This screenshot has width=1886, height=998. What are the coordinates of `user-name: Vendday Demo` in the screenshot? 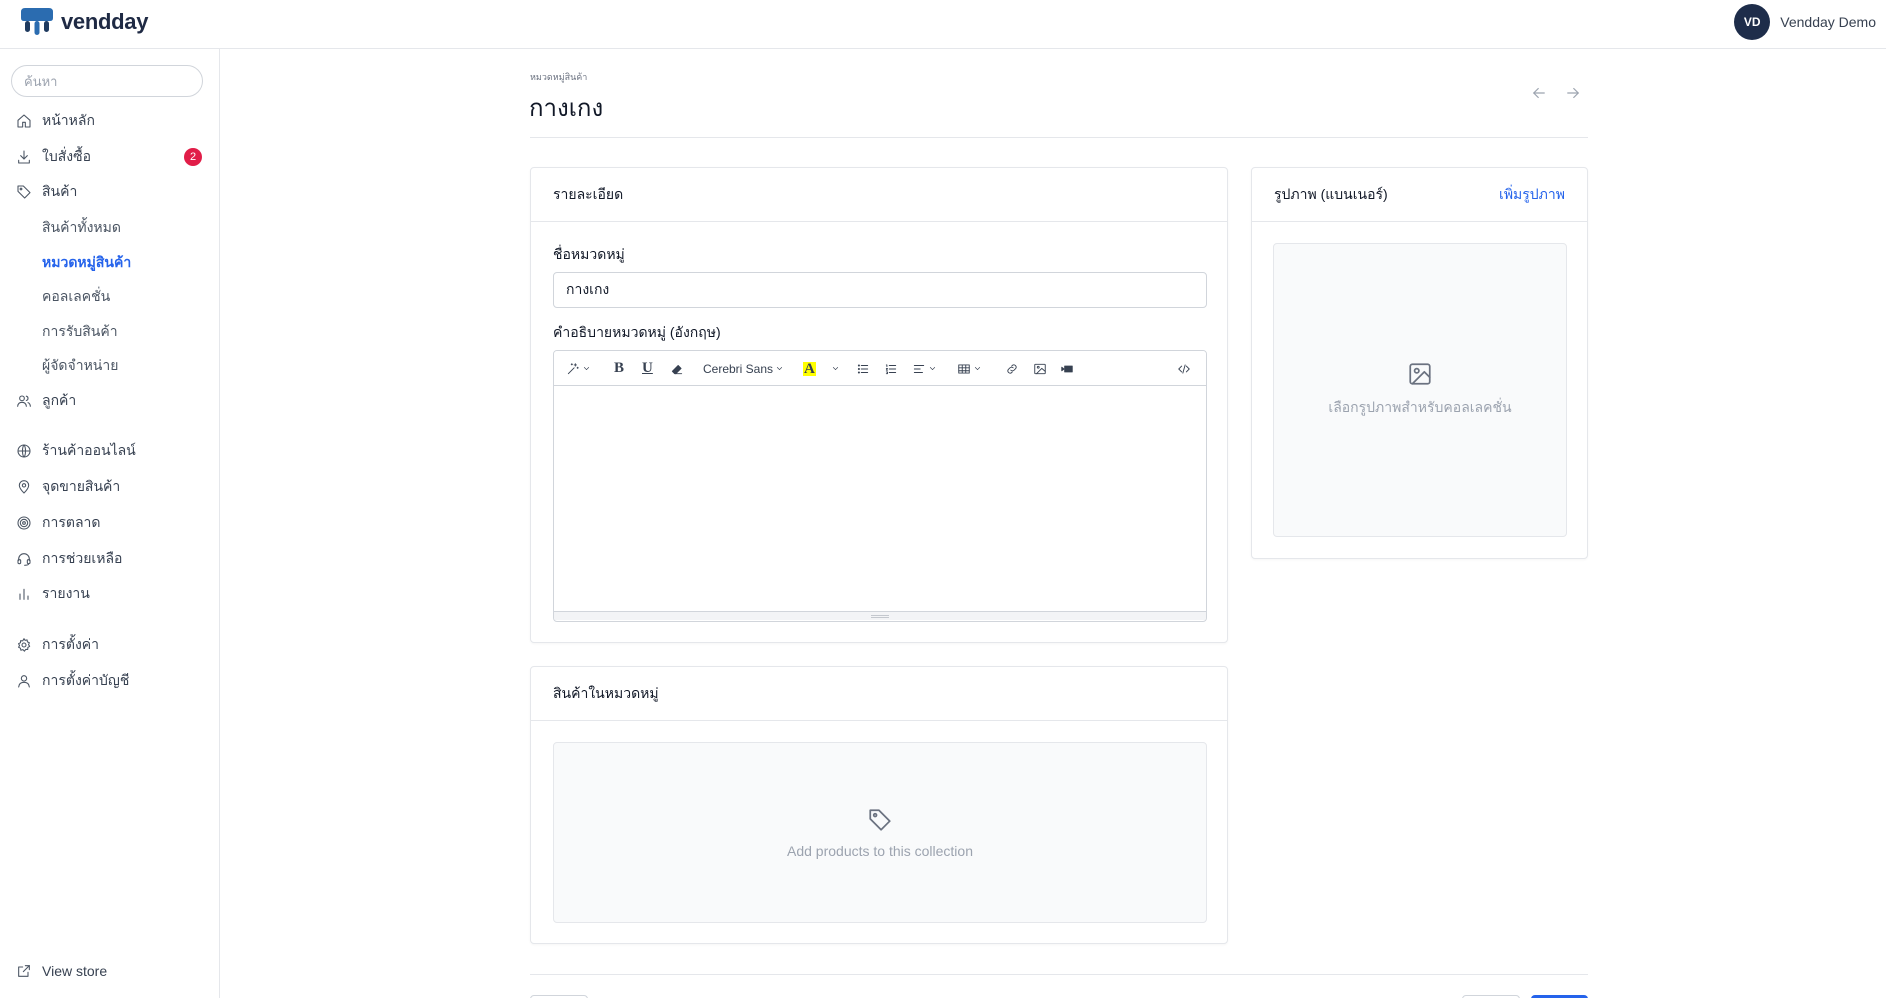 It's located at (1828, 22).